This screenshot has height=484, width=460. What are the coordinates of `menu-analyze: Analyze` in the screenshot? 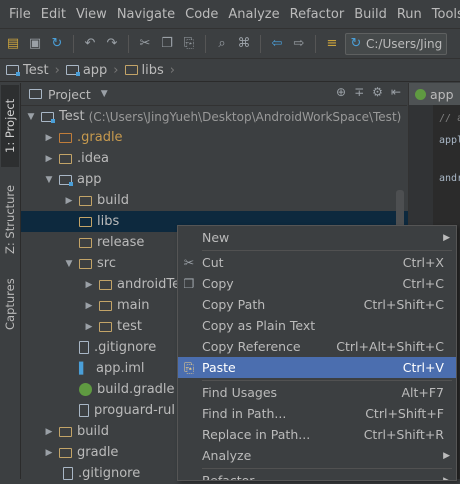 It's located at (253, 14).